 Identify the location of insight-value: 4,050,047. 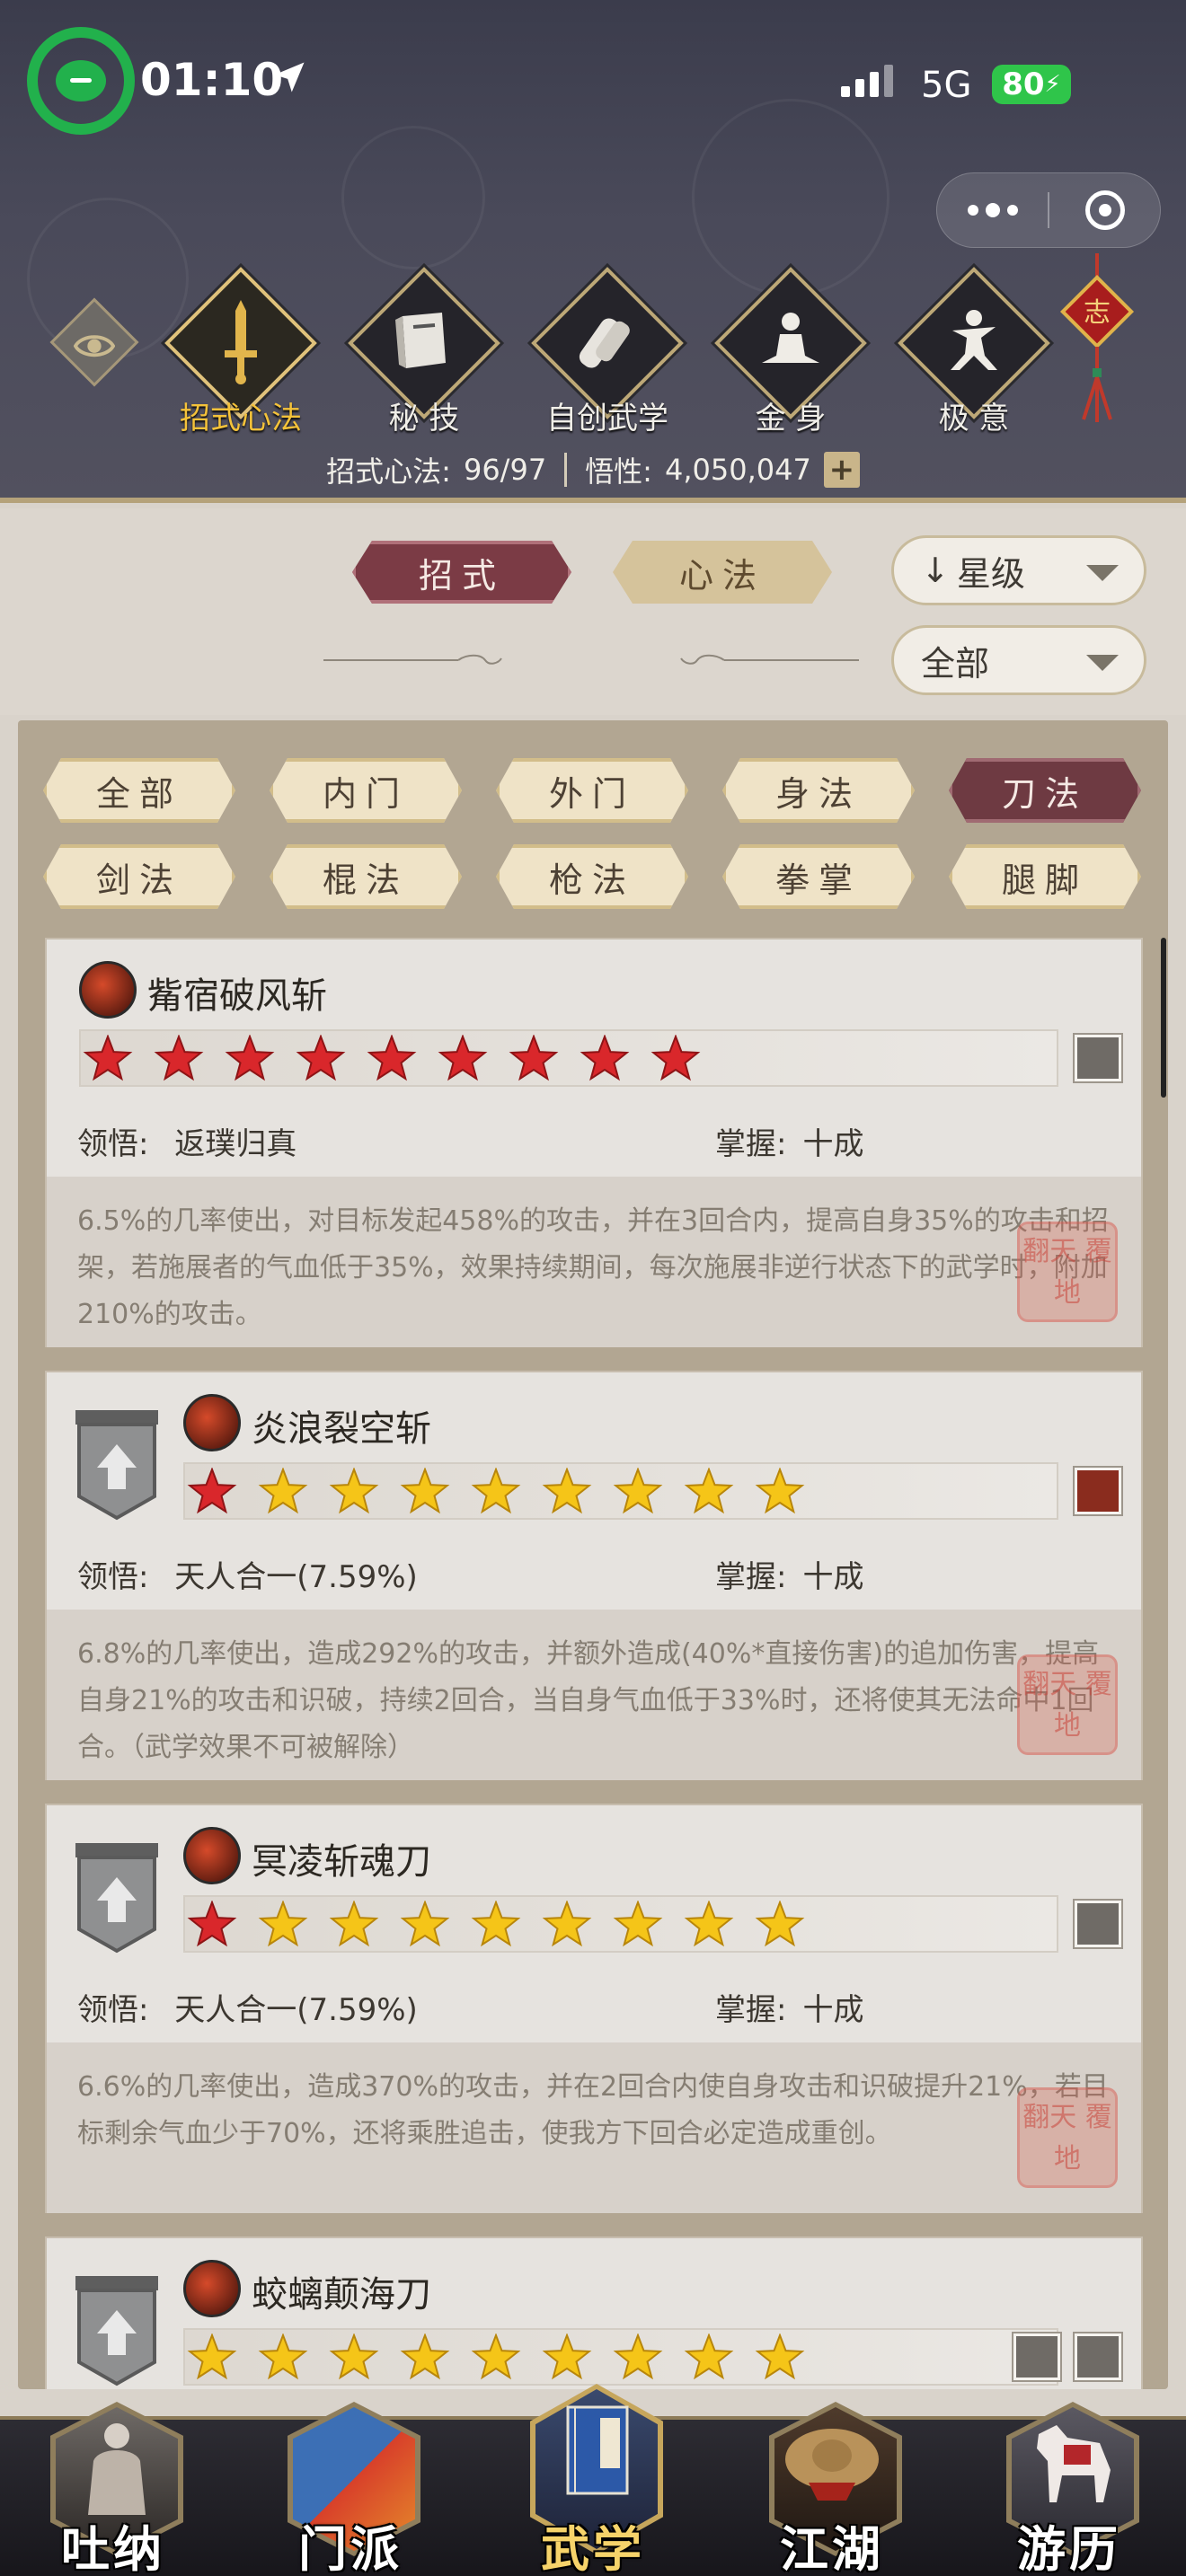
(737, 470).